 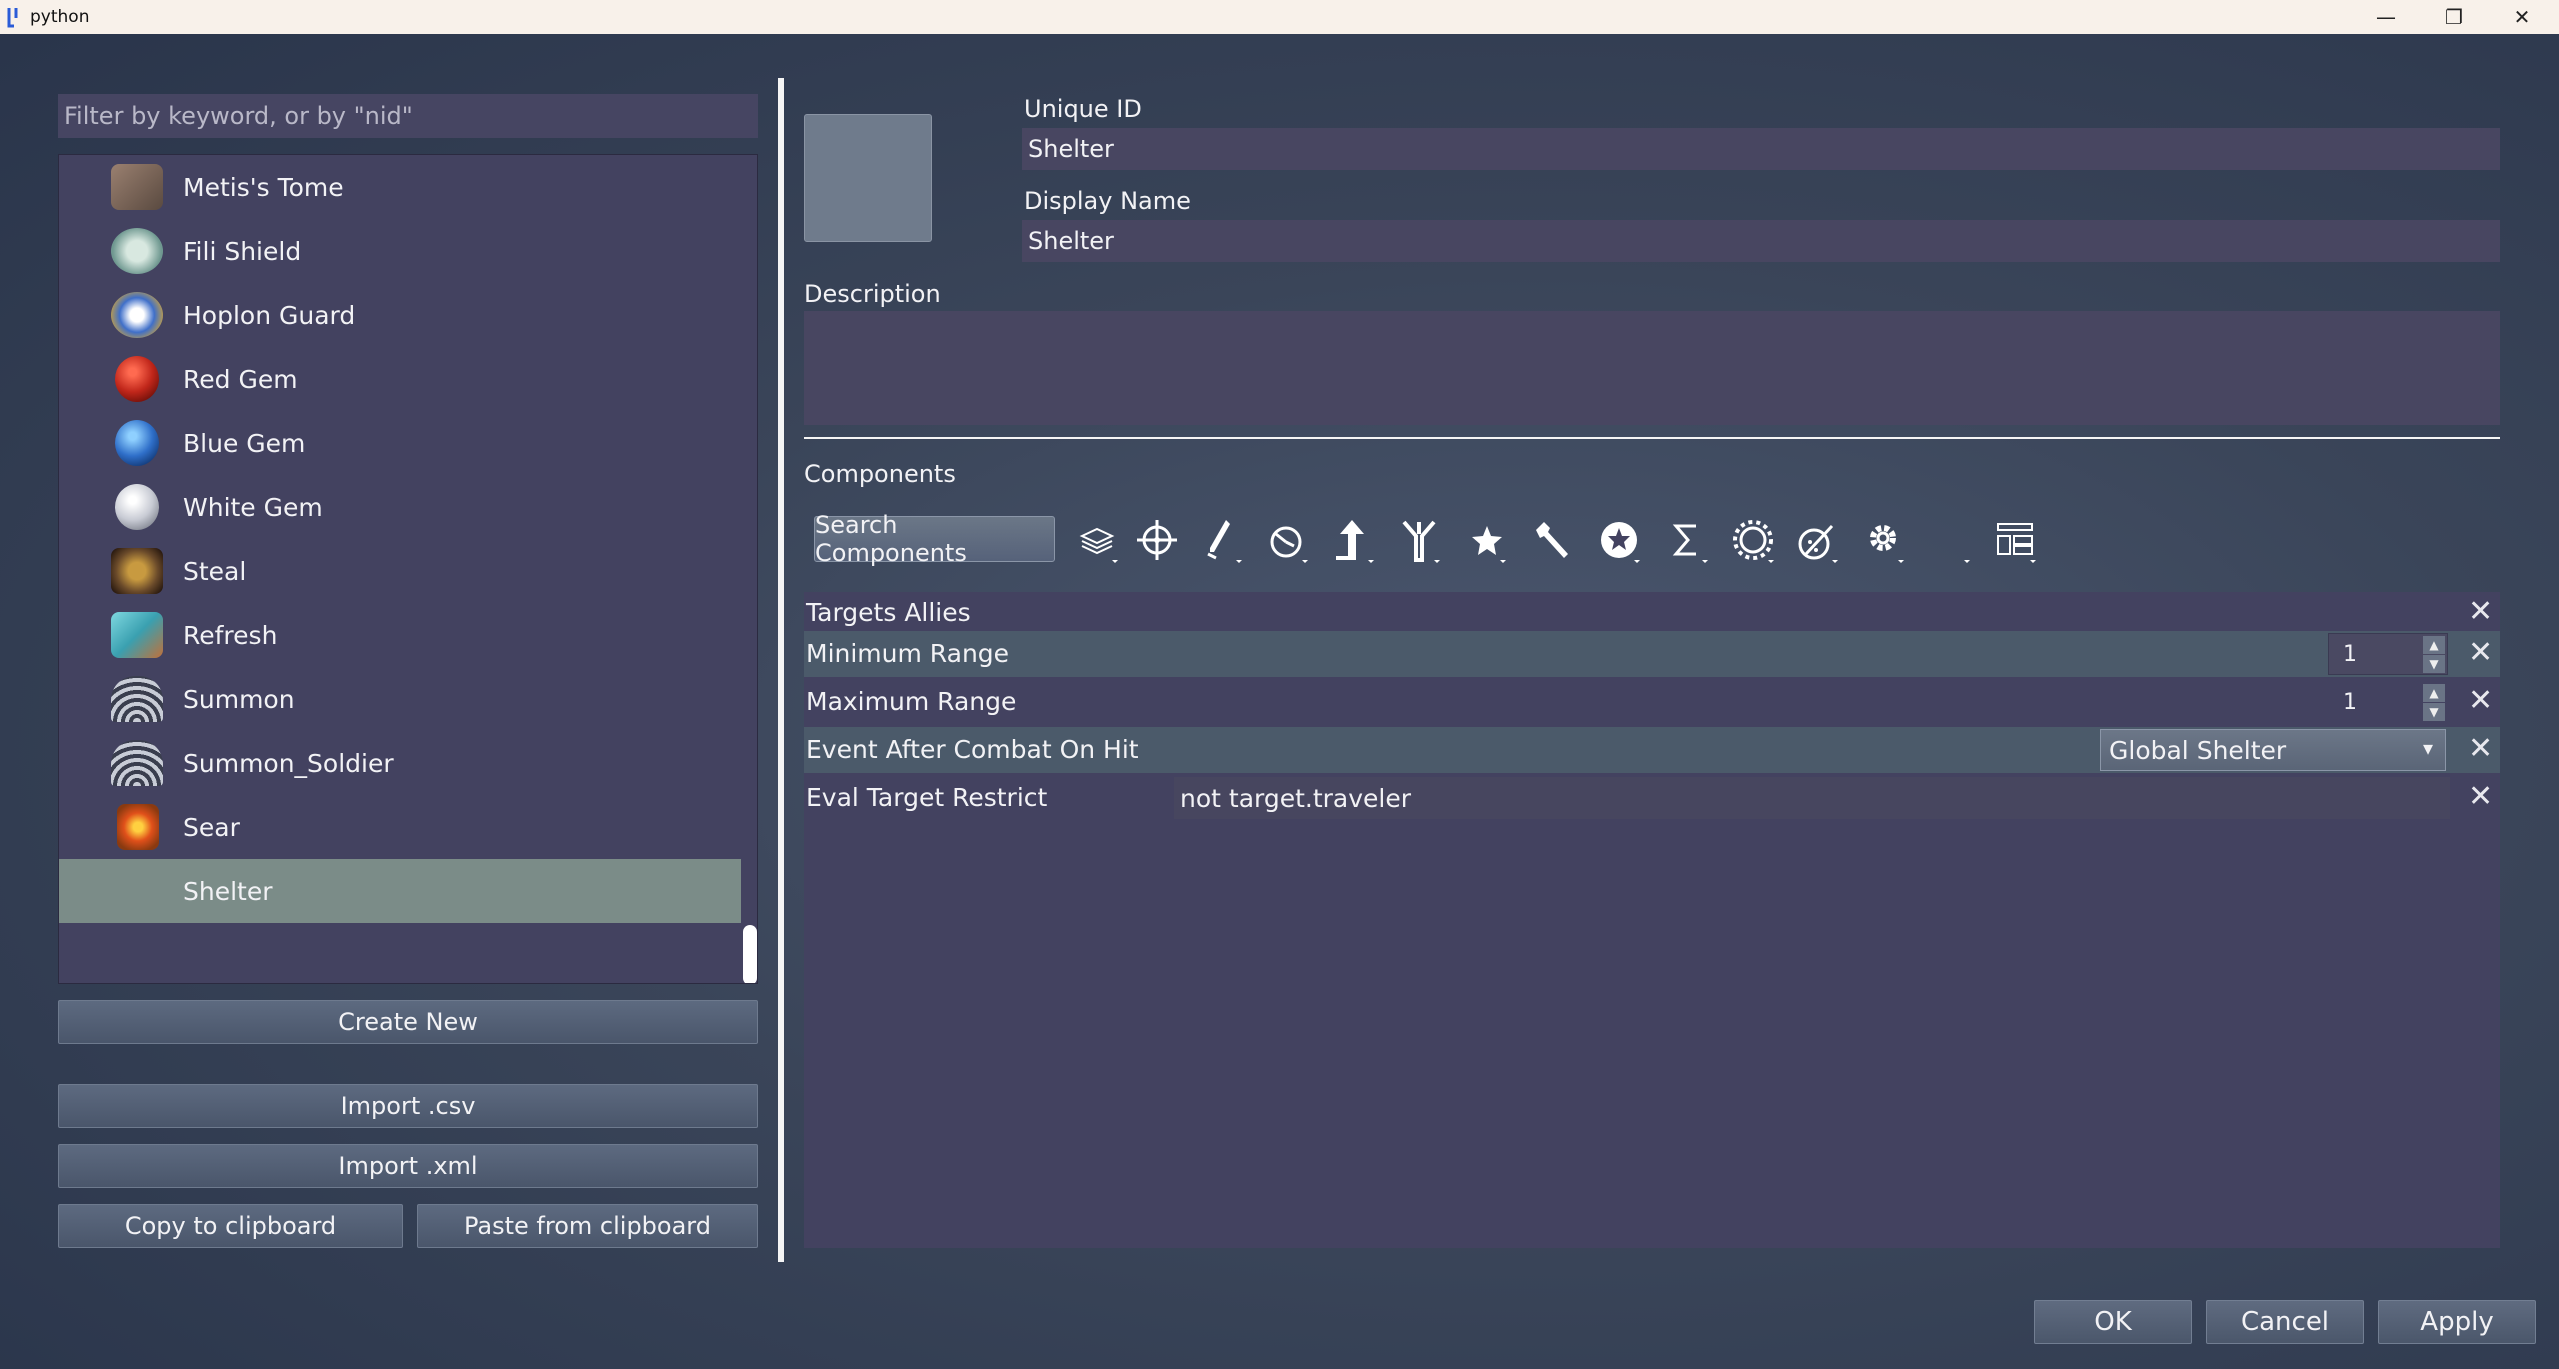 I want to click on window-title: python, so click(x=60, y=17).